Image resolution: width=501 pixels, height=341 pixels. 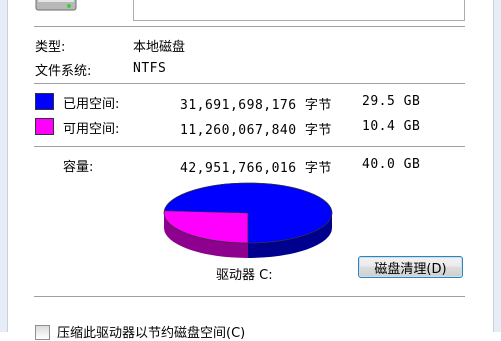 What do you see at coordinates (497, 166) in the screenshot?
I see `window-frame-right` at bounding box center [497, 166].